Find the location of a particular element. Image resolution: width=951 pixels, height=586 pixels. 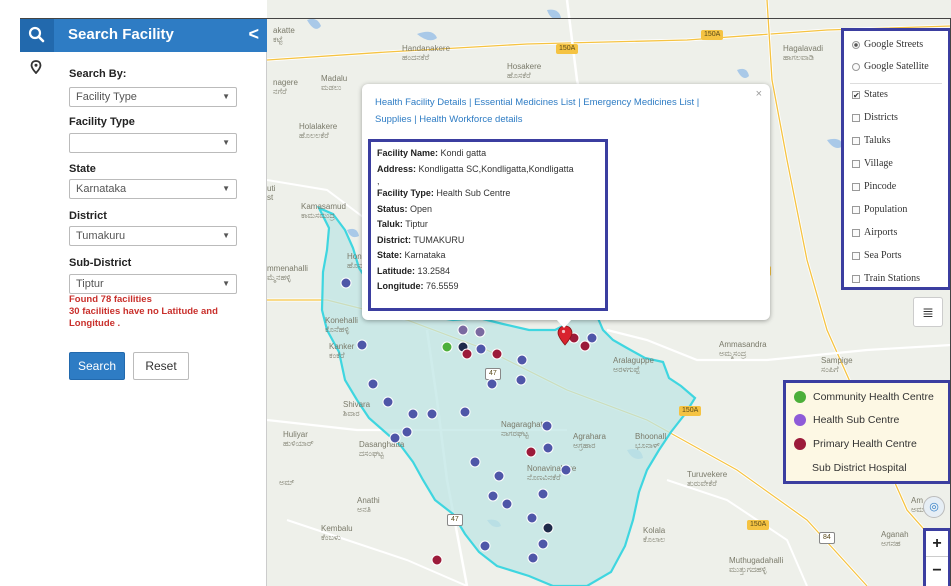

place-label: akatte is located at coordinates (284, 30).